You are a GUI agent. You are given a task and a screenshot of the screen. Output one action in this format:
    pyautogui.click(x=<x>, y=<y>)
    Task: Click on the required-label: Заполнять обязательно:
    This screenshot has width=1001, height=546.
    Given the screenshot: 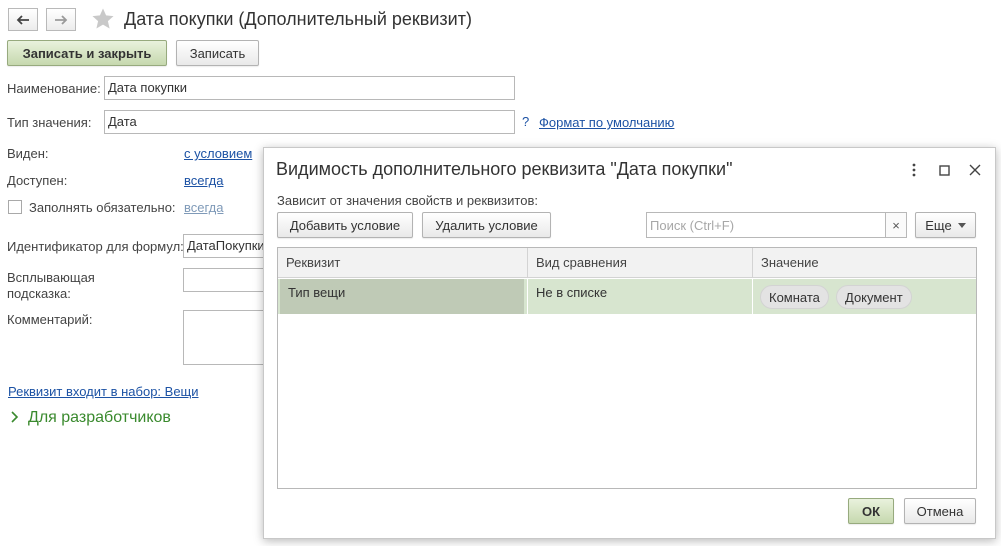 What is the action you would take?
    pyautogui.click(x=102, y=207)
    